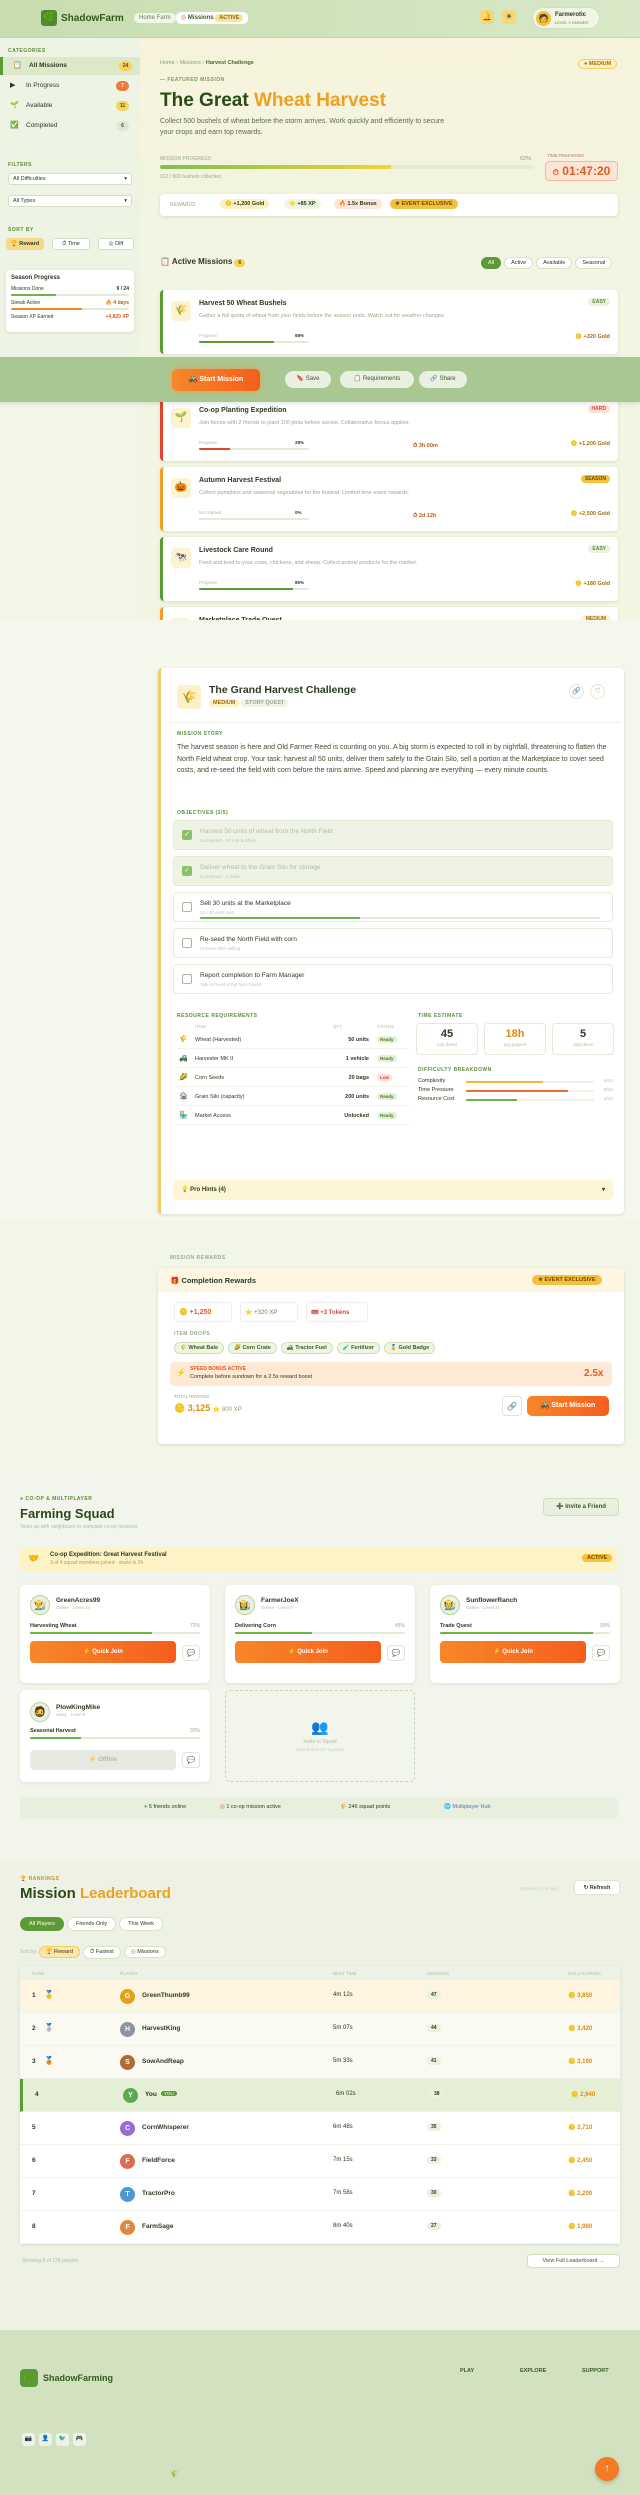 The width and height of the screenshot is (640, 2495). I want to click on table-row: 6 F FieldForce 7m 15s 33 🪙 2,450, so click(320, 2161).